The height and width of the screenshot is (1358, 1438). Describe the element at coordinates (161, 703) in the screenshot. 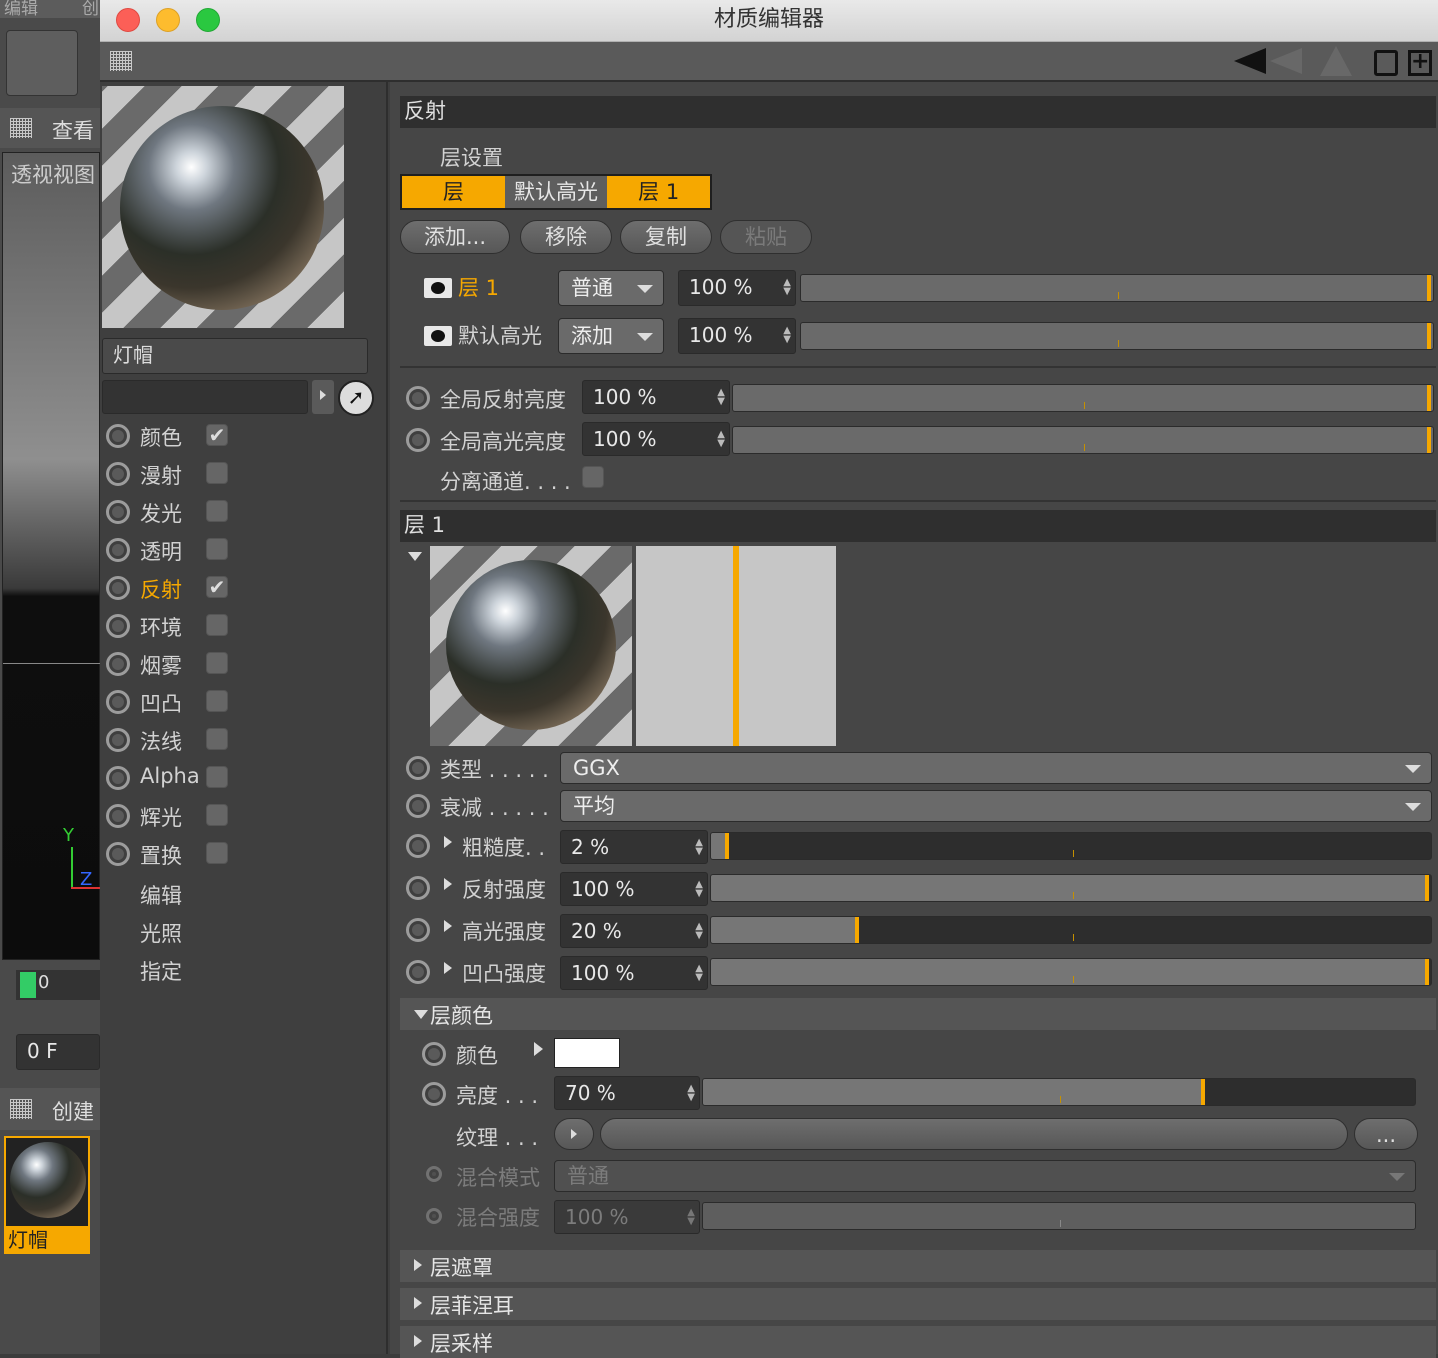

I see `channel-label: 凹凸` at that location.